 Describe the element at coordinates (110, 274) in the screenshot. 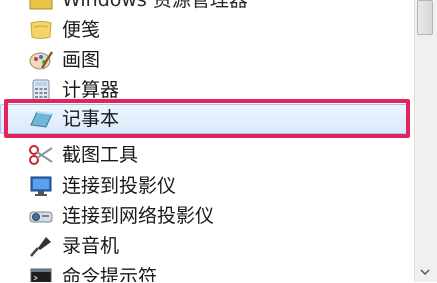

I see `list-item-label: 命令提示符` at that location.